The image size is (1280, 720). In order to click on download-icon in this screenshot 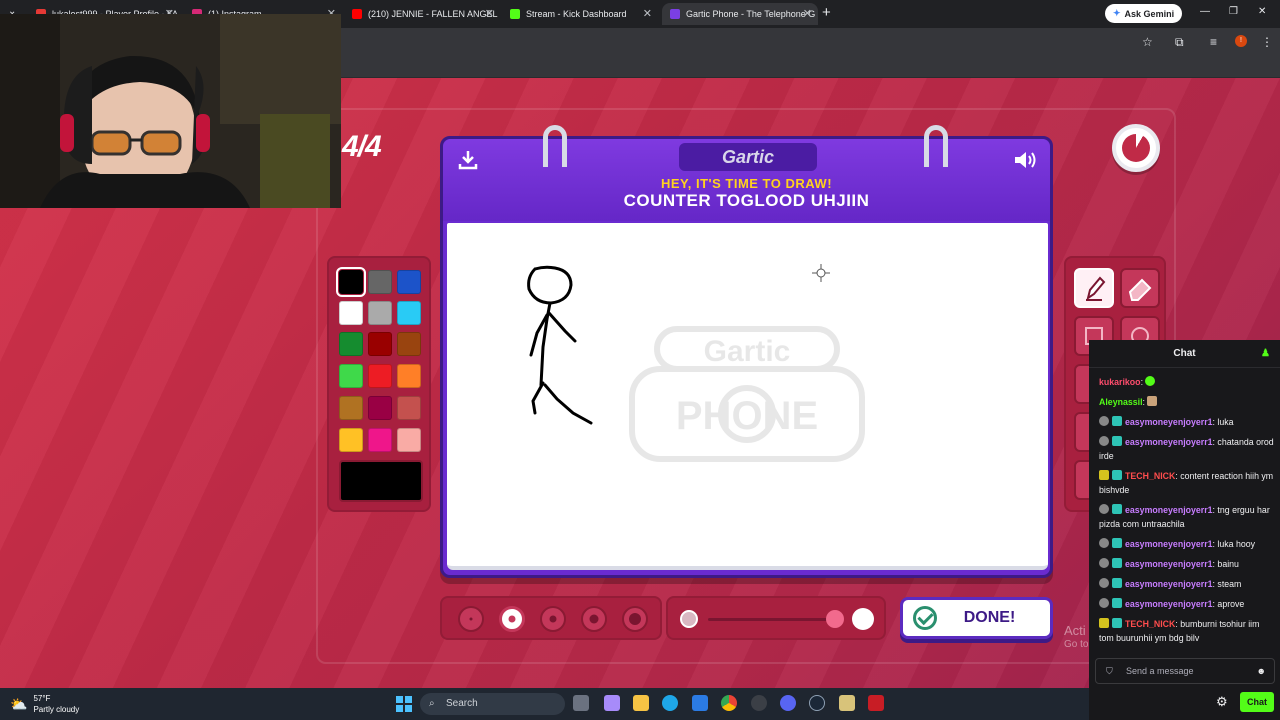, I will do `click(468, 160)`.